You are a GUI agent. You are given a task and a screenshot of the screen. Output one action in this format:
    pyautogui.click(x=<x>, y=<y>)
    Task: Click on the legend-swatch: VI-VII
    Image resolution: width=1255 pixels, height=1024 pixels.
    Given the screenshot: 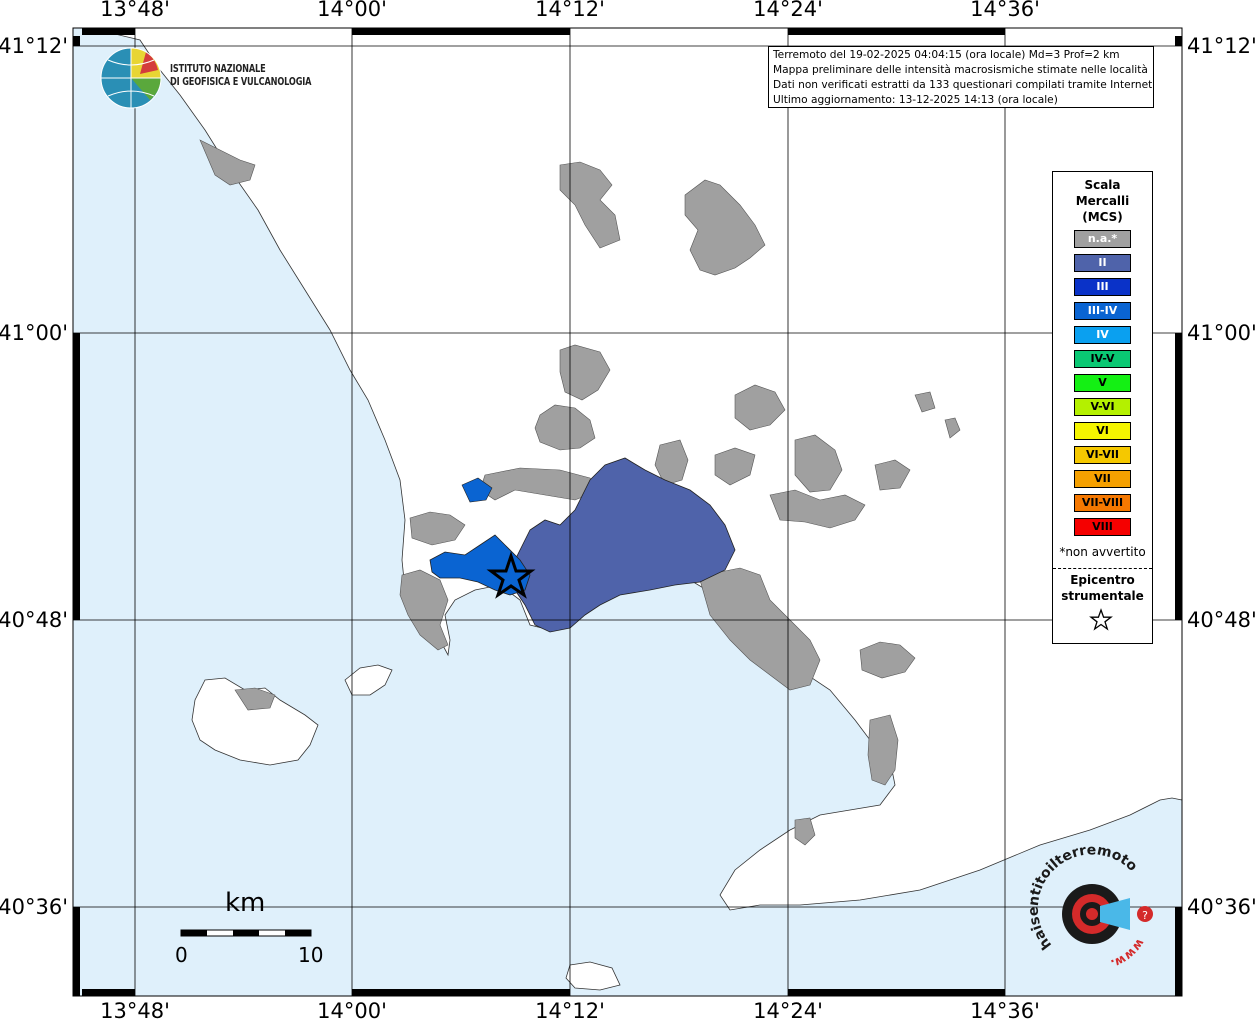 What is the action you would take?
    pyautogui.click(x=1102, y=455)
    